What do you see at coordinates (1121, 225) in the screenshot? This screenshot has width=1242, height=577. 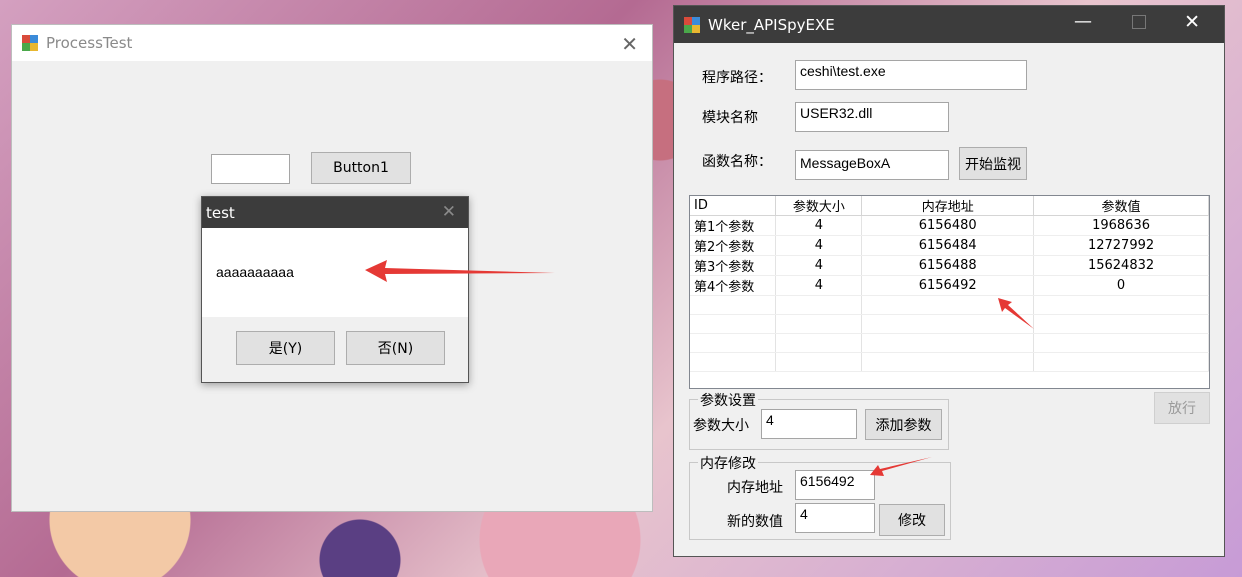 I see `cell-value: 1968636` at bounding box center [1121, 225].